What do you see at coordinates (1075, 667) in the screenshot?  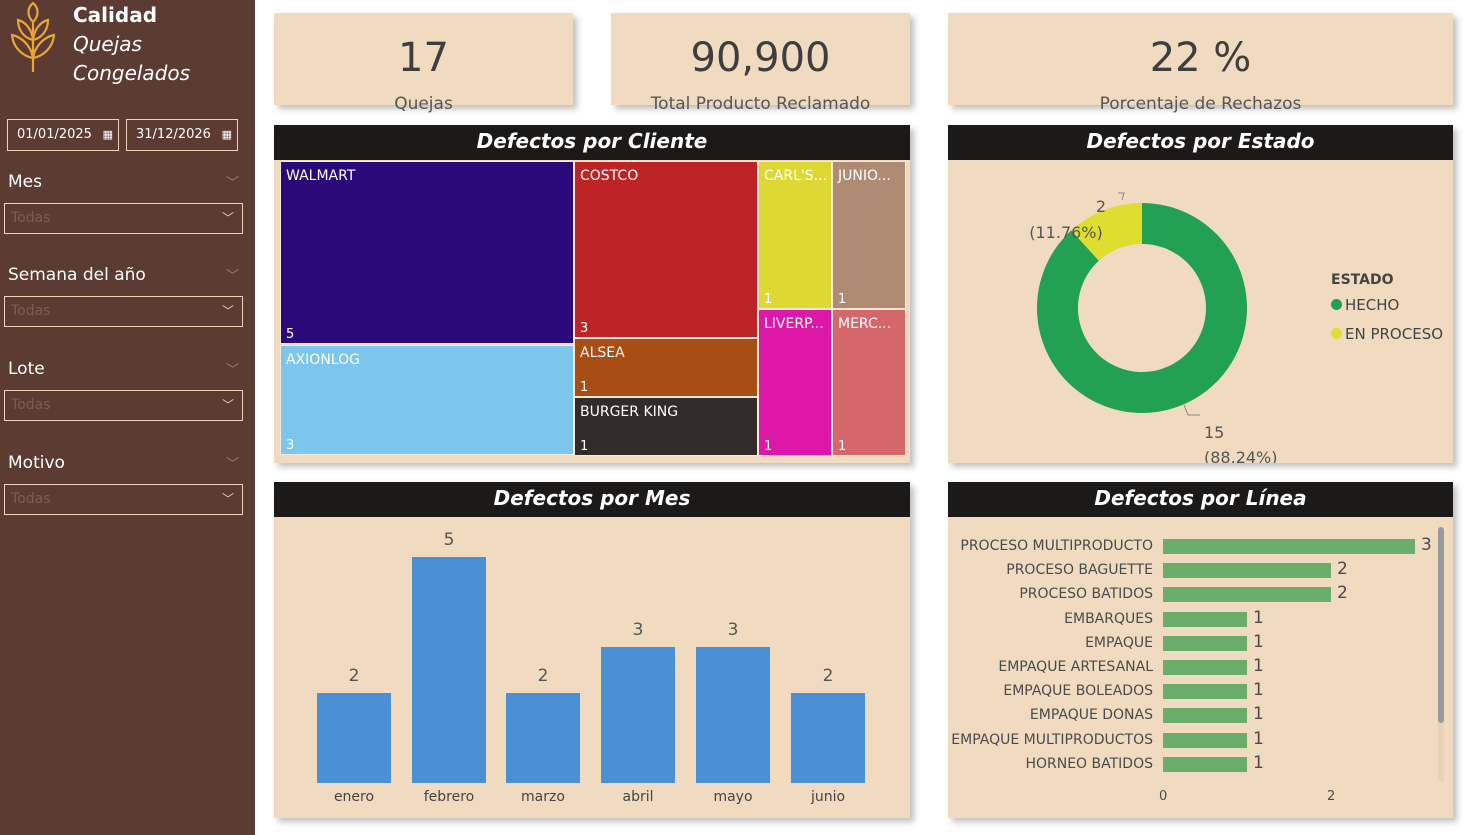 I see `y-axis-tick-label: EMPAQUE ARTESANAL` at bounding box center [1075, 667].